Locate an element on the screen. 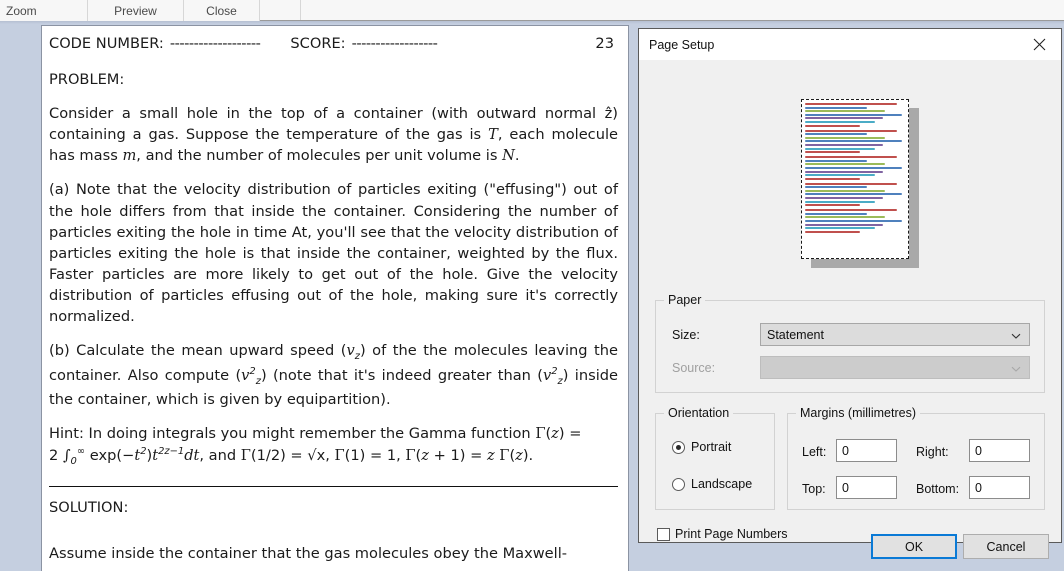 This screenshot has height=571, width=1064. chevron-down-glyph is located at coordinates (1016, 336).